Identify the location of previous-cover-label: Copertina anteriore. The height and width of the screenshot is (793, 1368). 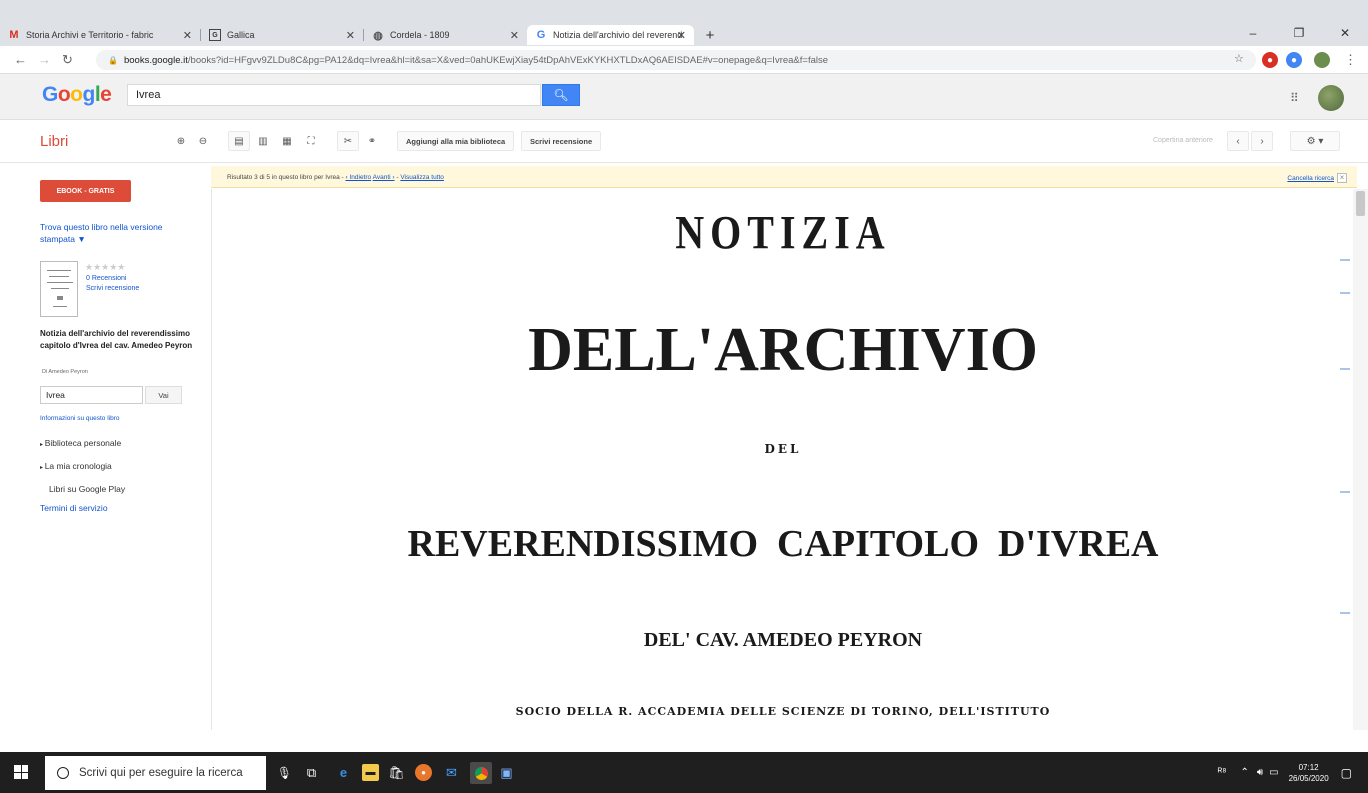
(1183, 140).